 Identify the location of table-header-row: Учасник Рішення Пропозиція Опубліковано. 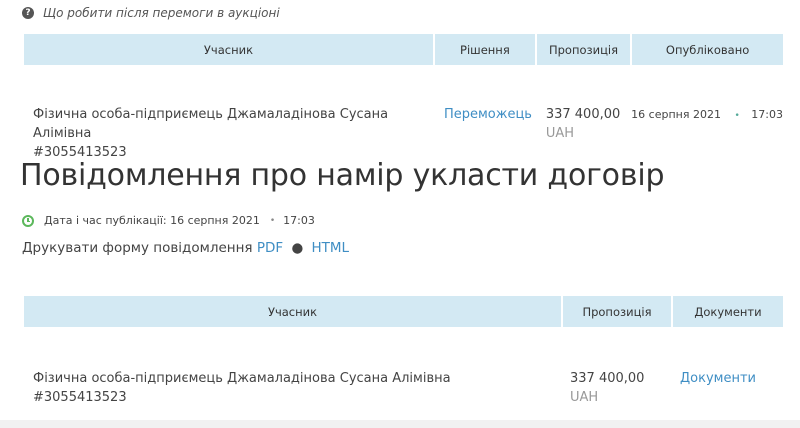
(403, 49).